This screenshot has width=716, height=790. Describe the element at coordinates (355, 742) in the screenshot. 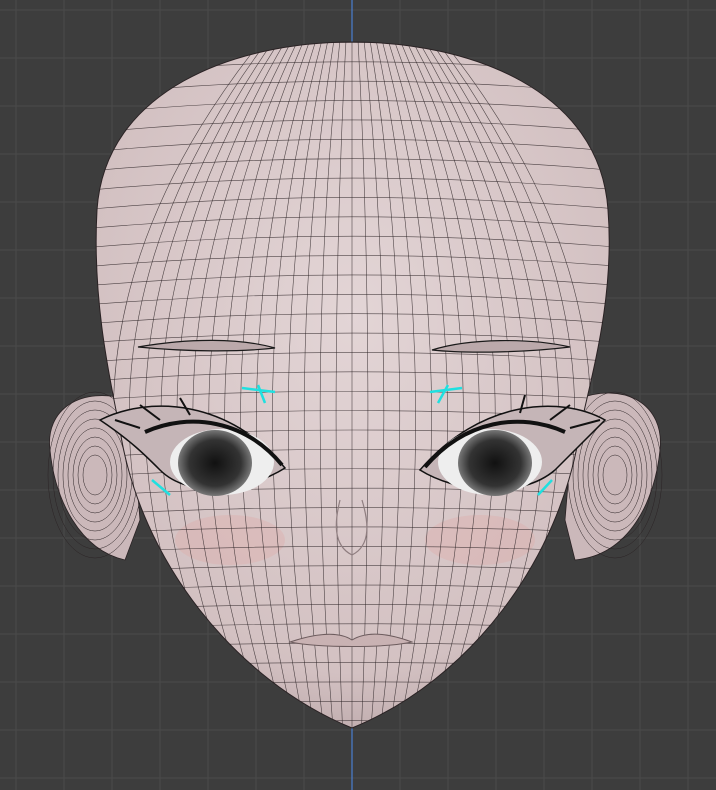

I see `wire-loop` at that location.